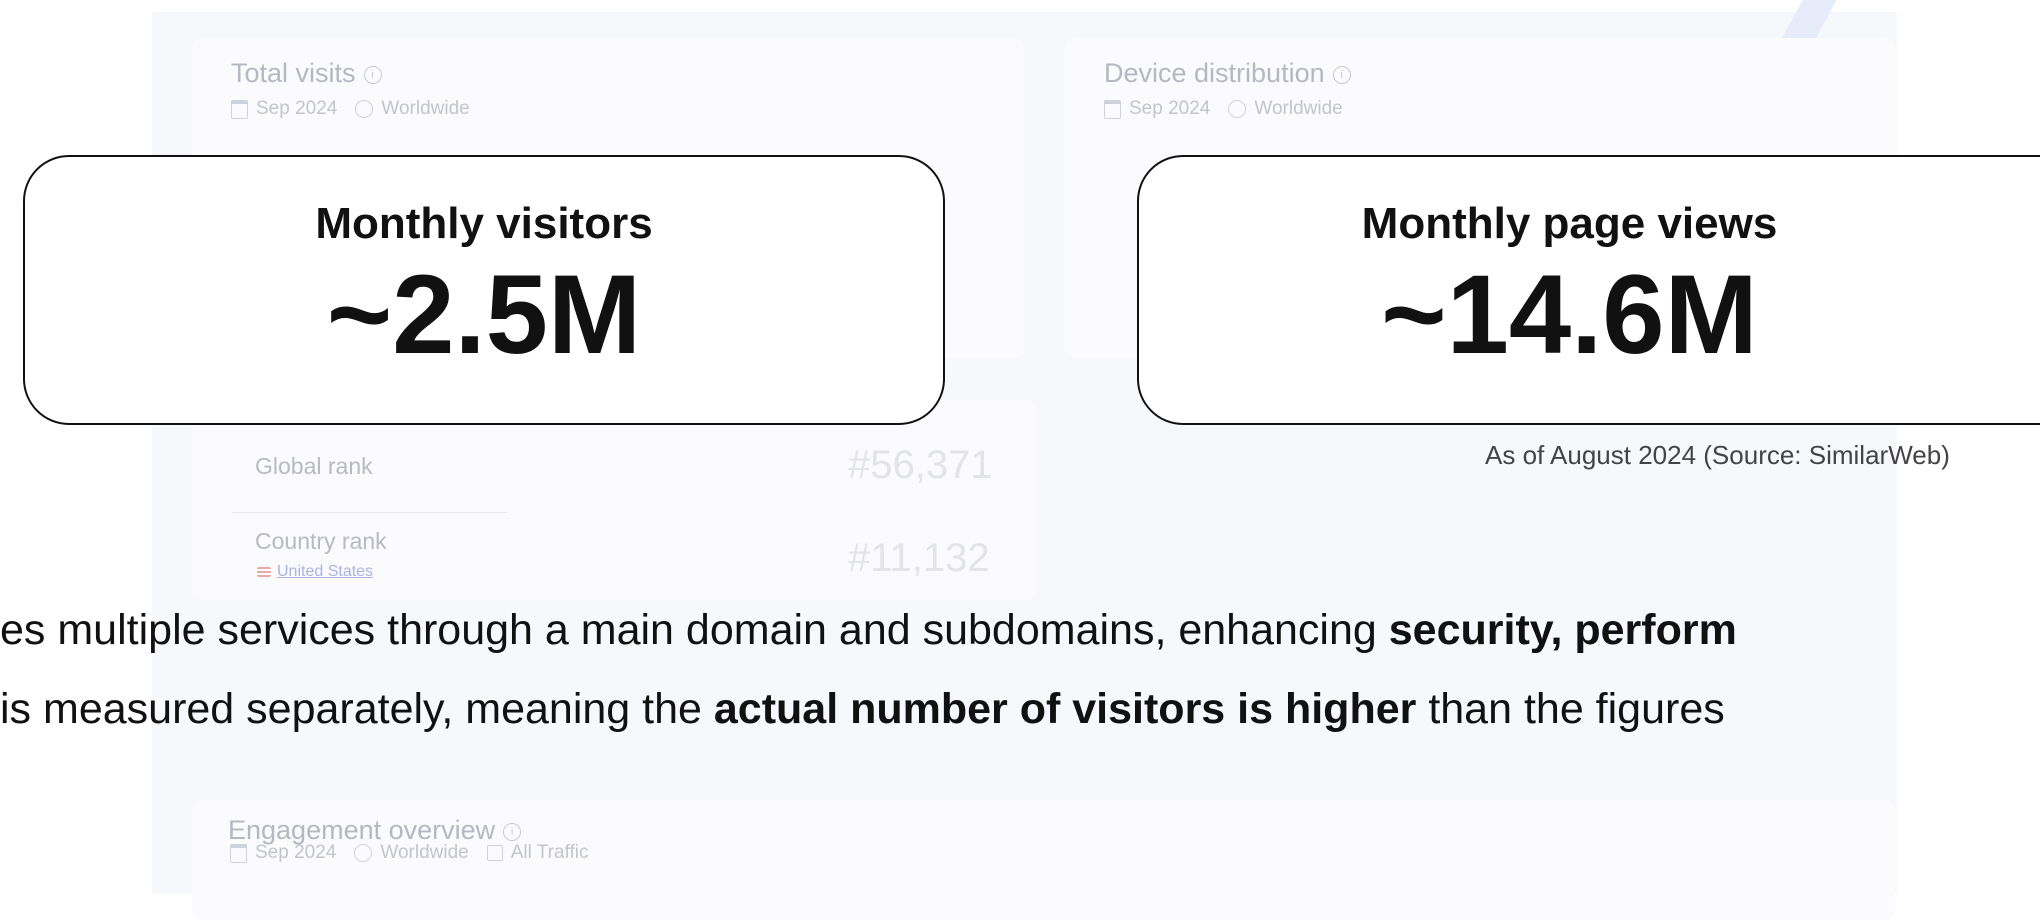 The image size is (2040, 920). I want to click on body-text-line-2-tail: than the figures, so click(1570, 709).